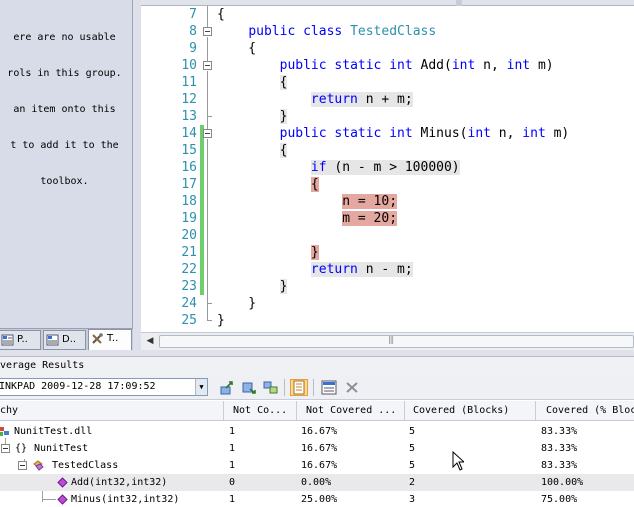 This screenshot has width=634, height=507. I want to click on line-number: 11, so click(189, 82).